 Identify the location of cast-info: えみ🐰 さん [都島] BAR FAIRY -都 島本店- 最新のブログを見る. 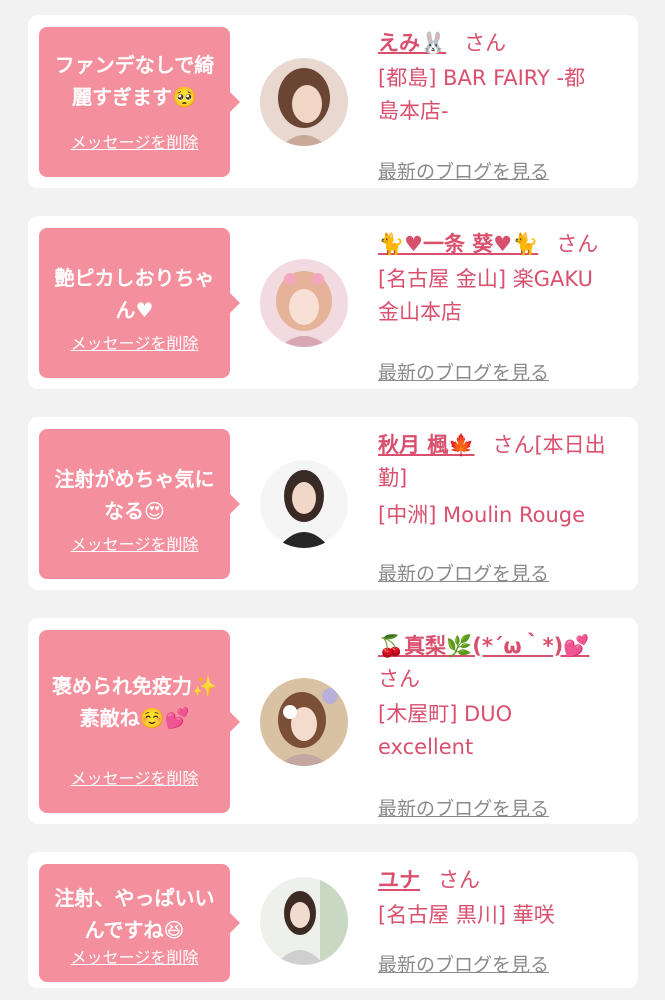
(503, 105).